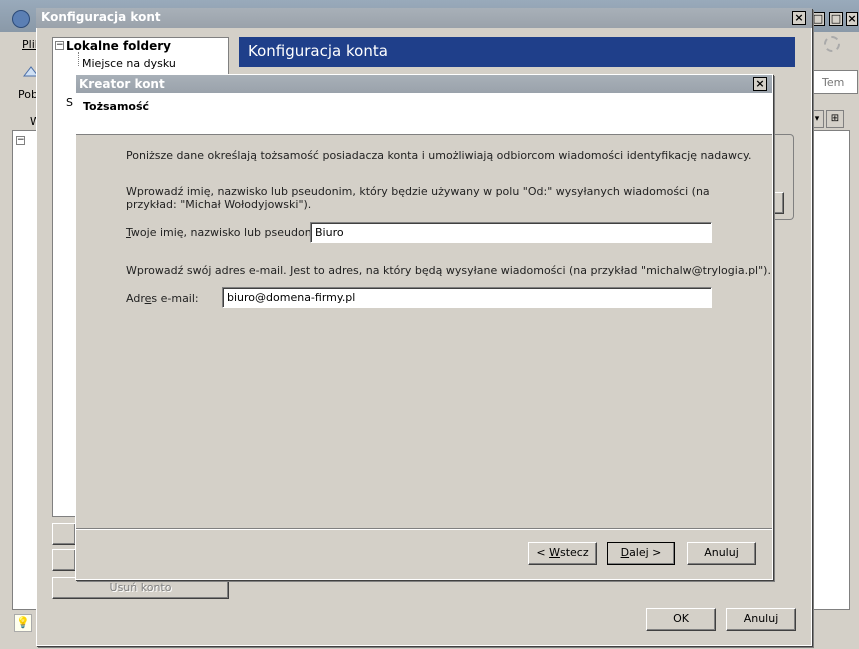 This screenshot has width=859, height=649. I want to click on back-button: < Wstecz, so click(562, 553).